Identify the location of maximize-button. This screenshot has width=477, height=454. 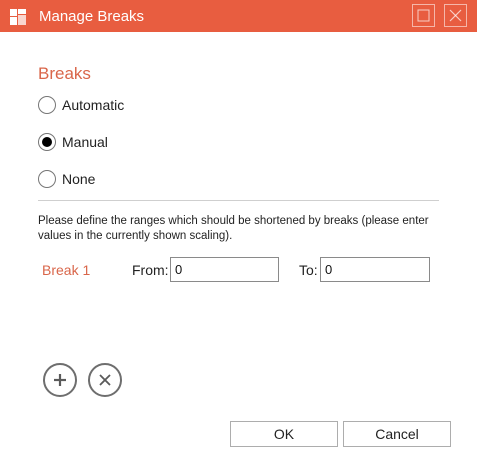
(423, 15).